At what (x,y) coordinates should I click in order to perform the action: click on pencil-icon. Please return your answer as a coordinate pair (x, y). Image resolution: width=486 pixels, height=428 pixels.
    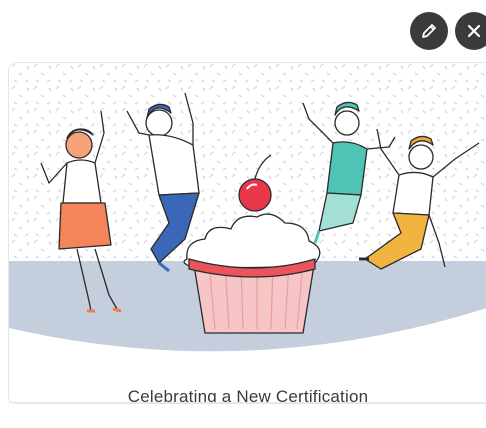
    Looking at the image, I should click on (429, 31).